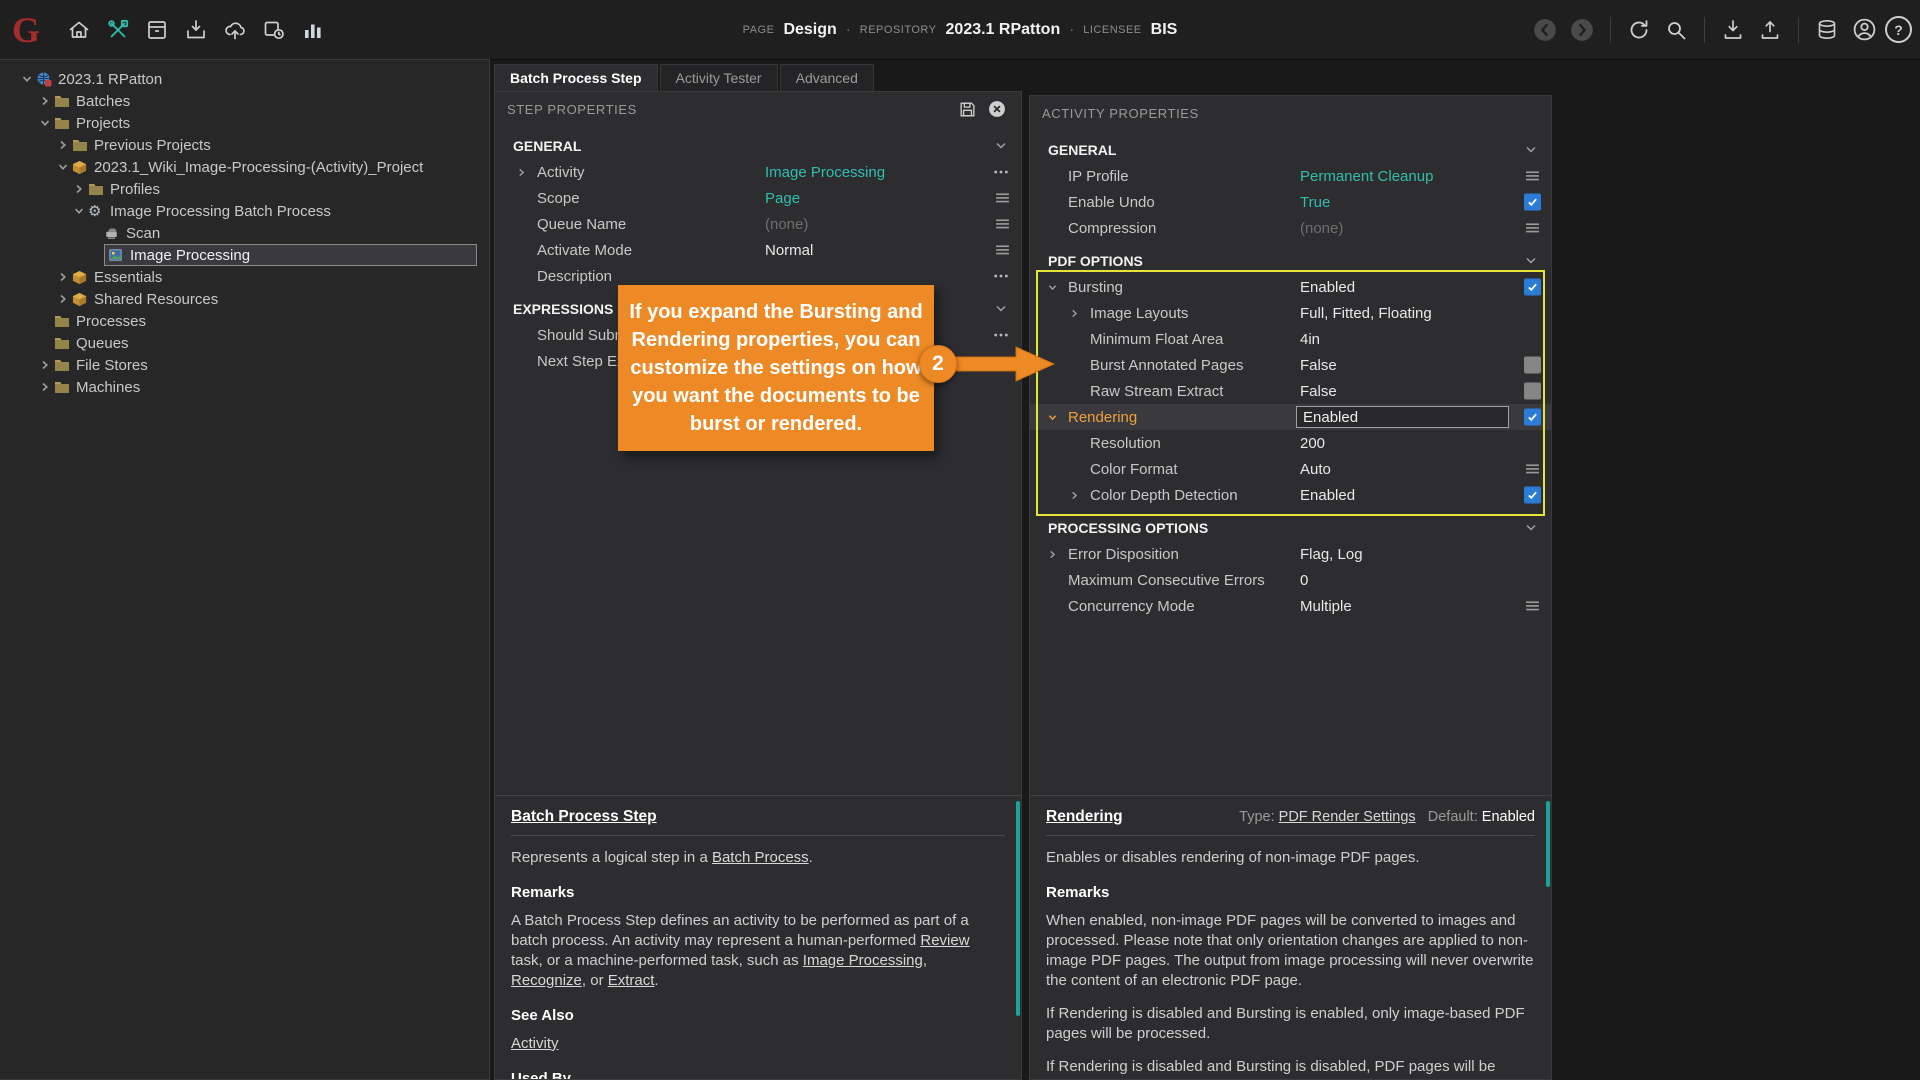 This screenshot has height=1080, width=1920. Describe the element at coordinates (1290, 149) in the screenshot. I see `section-general: GENERAL` at that location.